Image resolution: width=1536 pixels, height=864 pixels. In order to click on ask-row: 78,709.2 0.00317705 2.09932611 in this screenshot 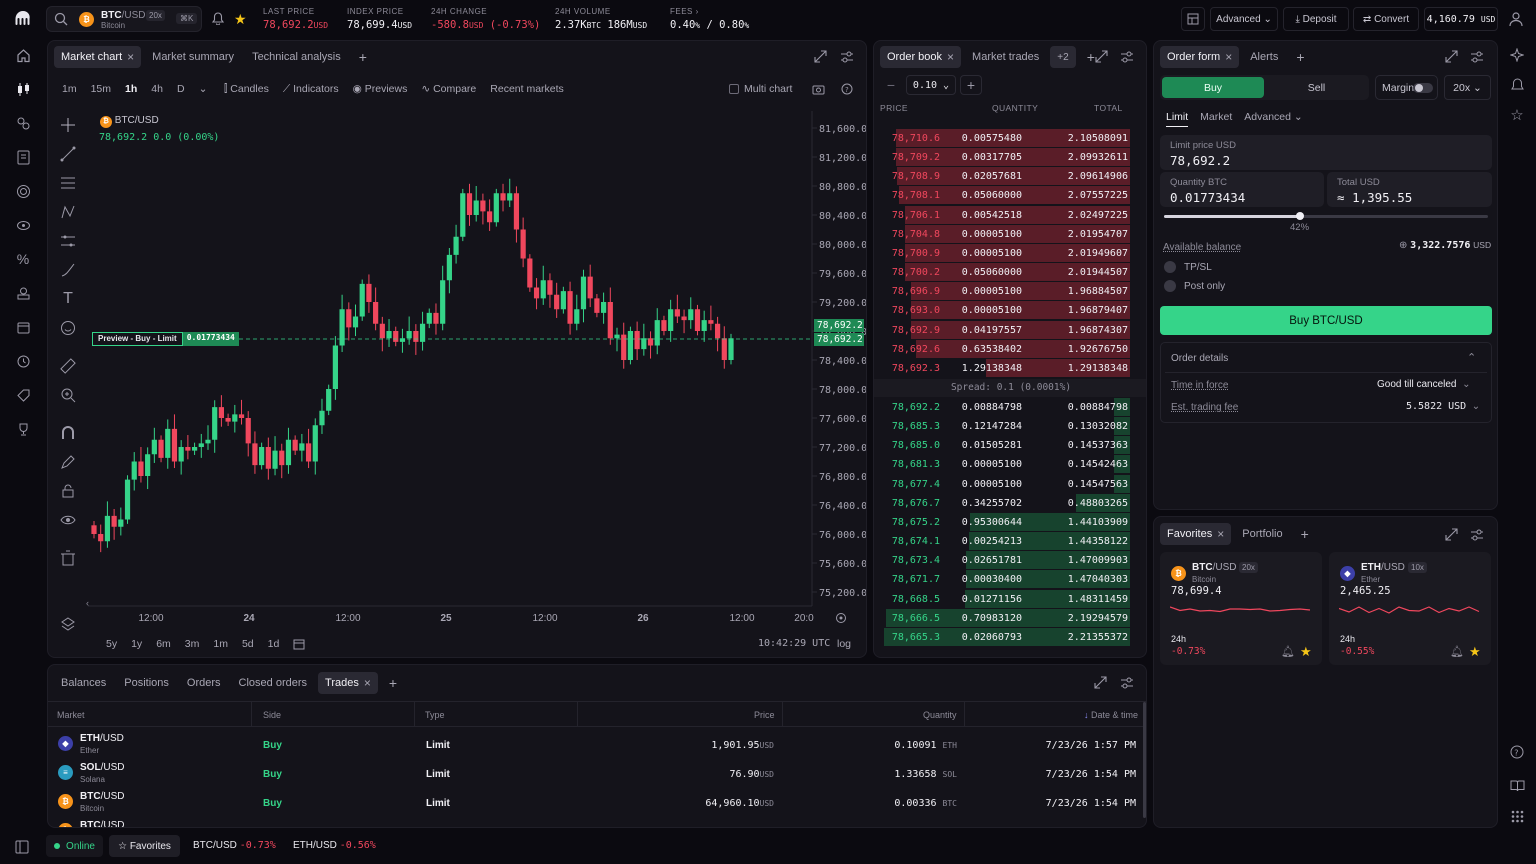, I will do `click(1002, 157)`.